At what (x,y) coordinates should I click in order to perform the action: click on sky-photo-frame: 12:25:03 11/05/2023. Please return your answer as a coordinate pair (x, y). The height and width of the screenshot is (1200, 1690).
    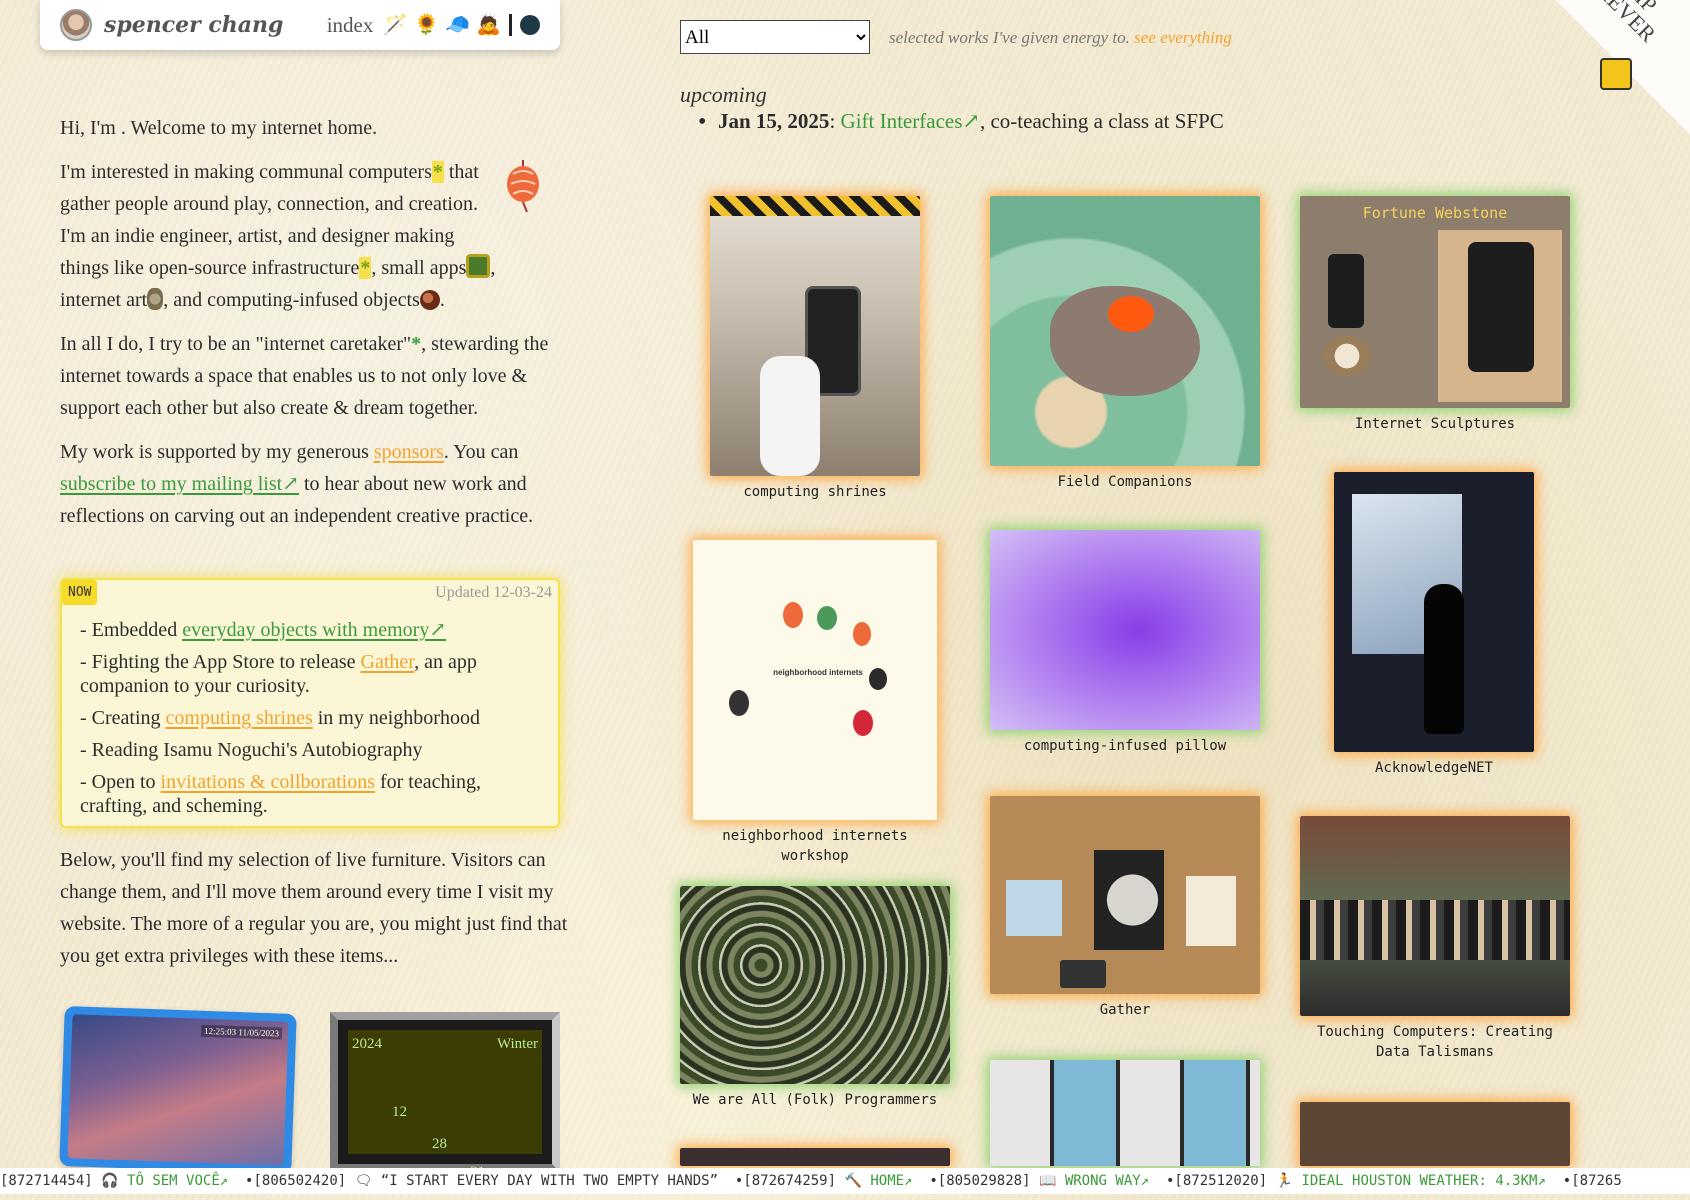
    Looking at the image, I should click on (178, 1090).